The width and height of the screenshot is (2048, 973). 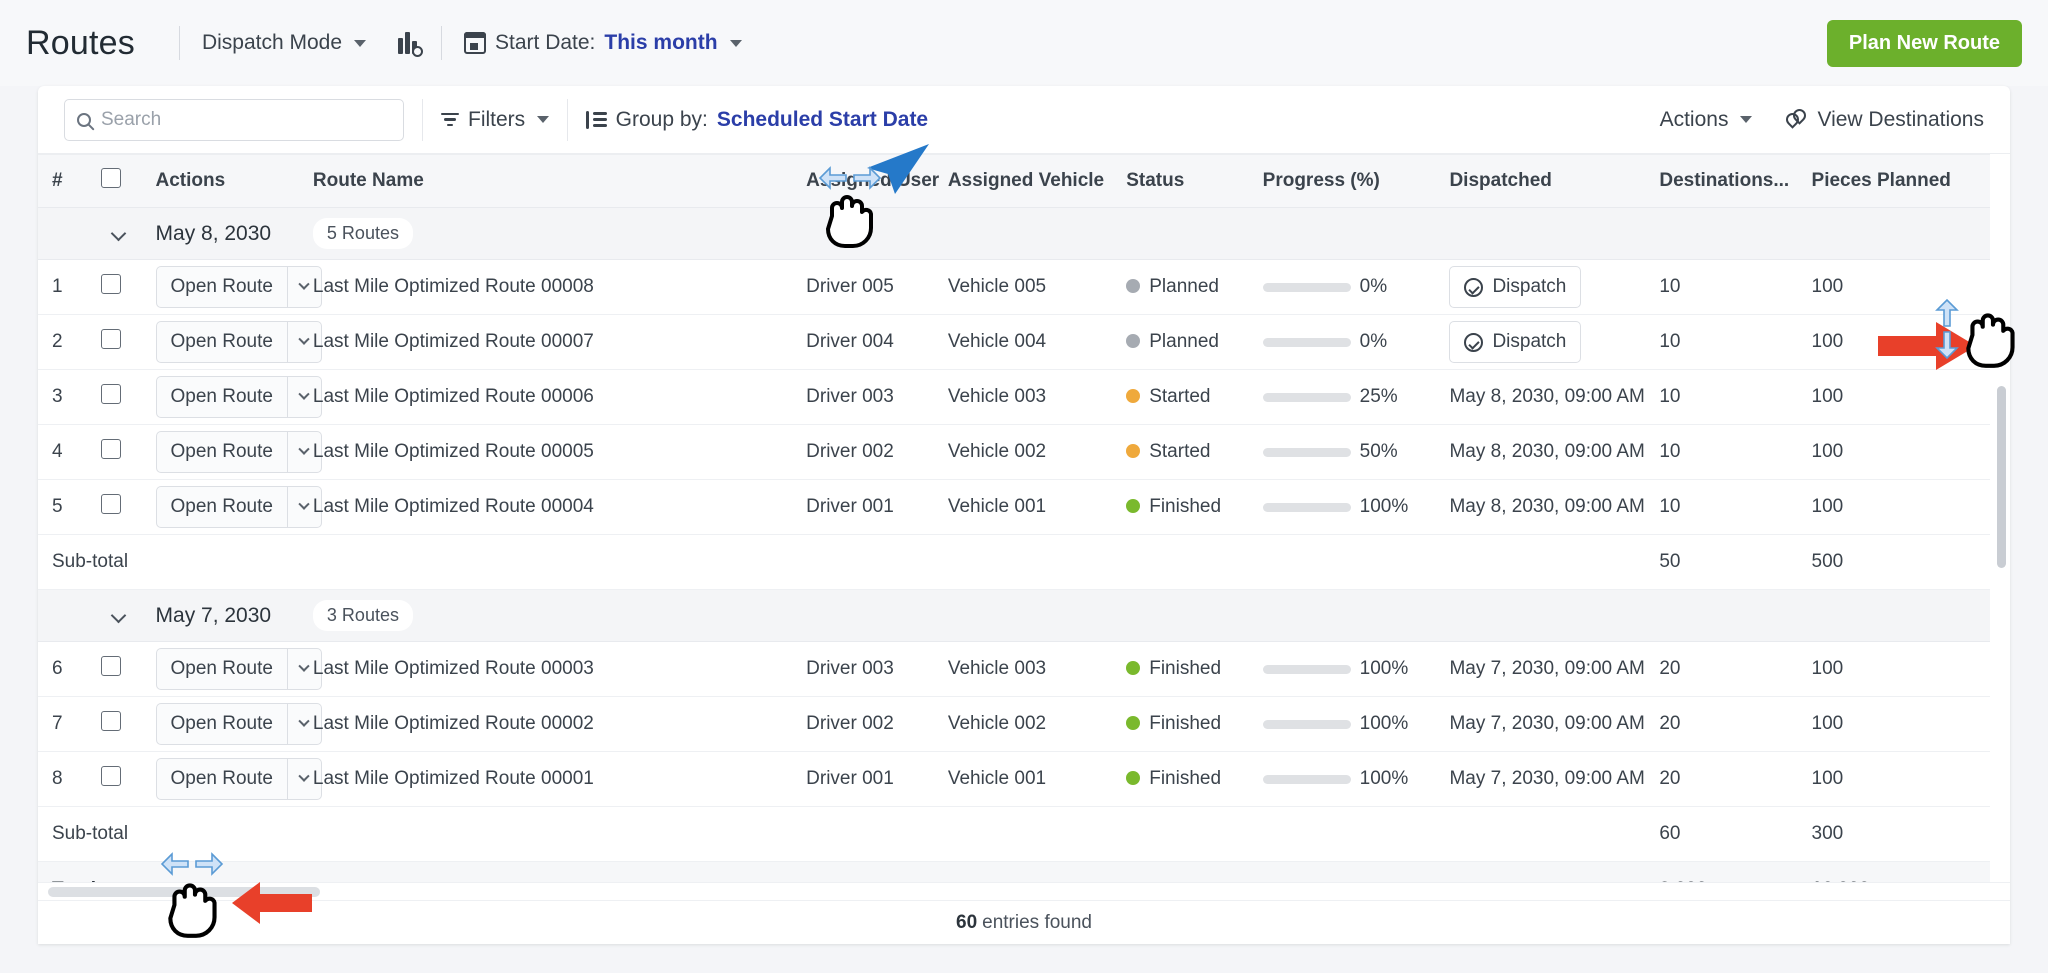 I want to click on horizontal-scrollbar-track, so click(x=1024, y=891).